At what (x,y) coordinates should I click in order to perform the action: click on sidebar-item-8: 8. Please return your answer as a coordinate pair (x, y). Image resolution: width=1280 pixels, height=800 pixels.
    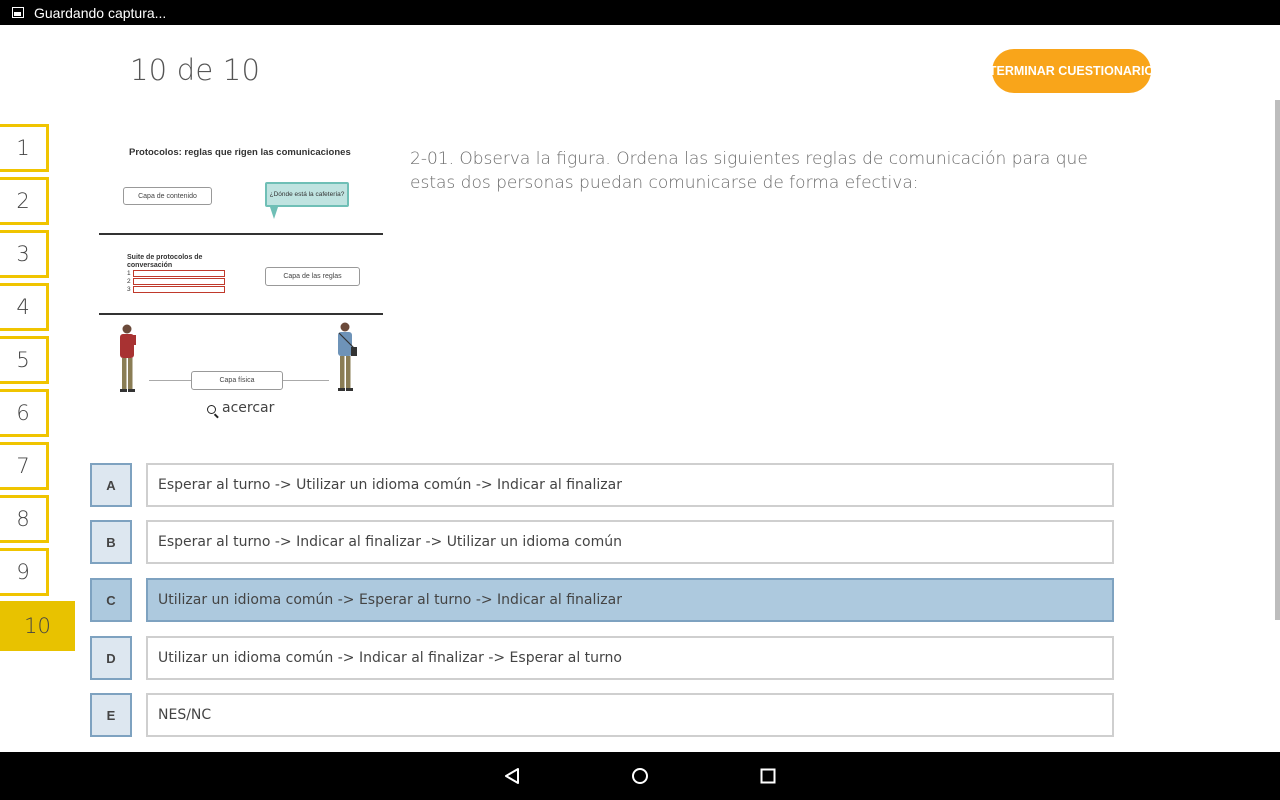
    Looking at the image, I should click on (24, 519).